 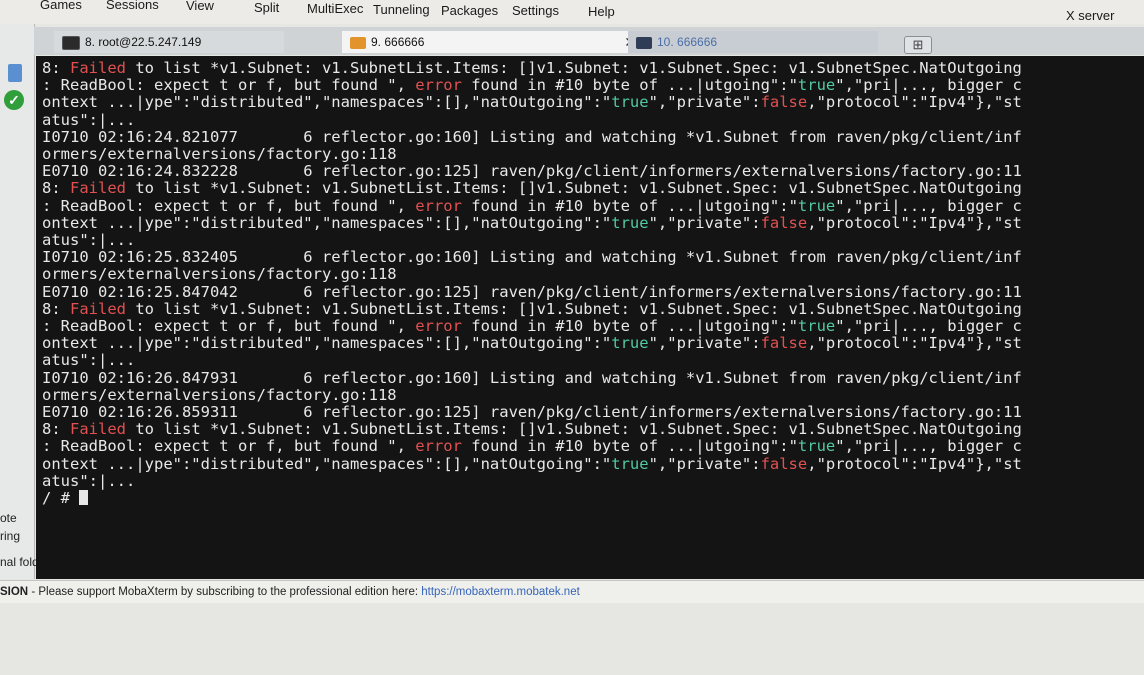 What do you see at coordinates (84, 498) in the screenshot?
I see `cursor` at bounding box center [84, 498].